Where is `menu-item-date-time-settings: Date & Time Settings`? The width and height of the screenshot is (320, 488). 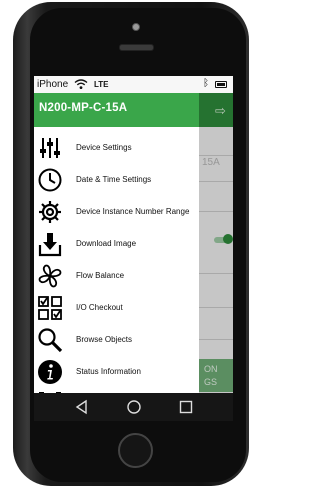
menu-item-date-time-settings: Date & Time Settings is located at coordinates (116, 180).